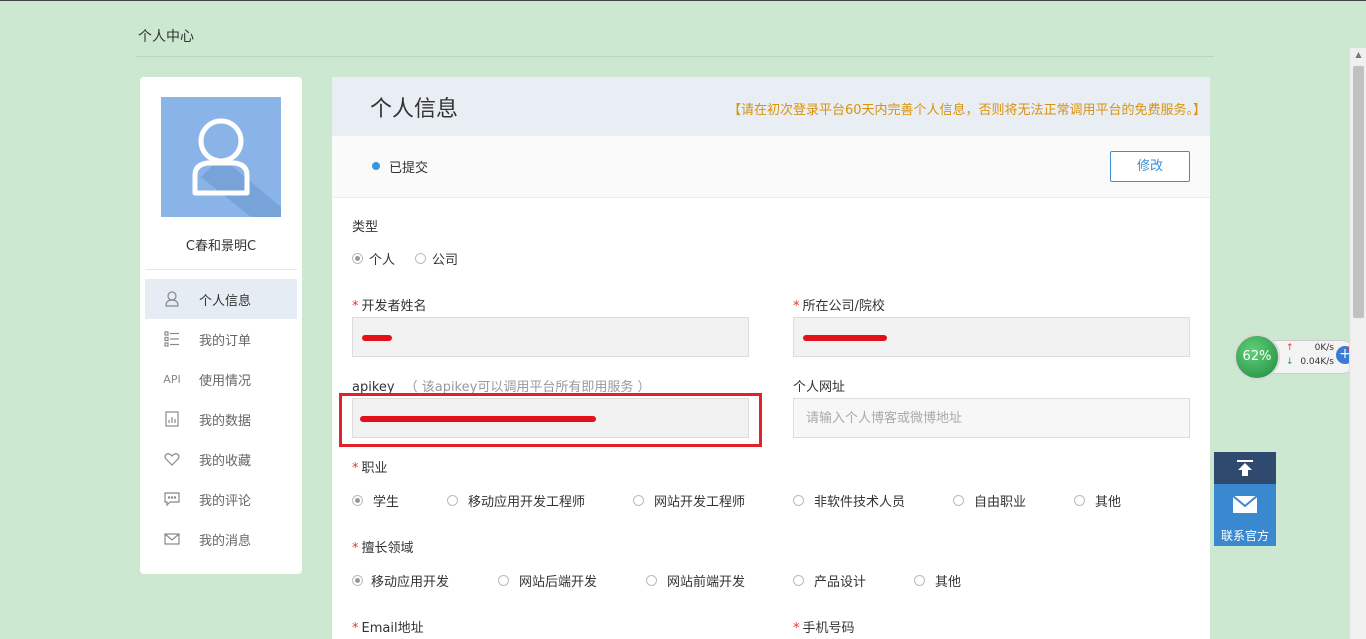 Image resolution: width=1366 pixels, height=639 pixels. I want to click on comment-icon, so click(172, 499).